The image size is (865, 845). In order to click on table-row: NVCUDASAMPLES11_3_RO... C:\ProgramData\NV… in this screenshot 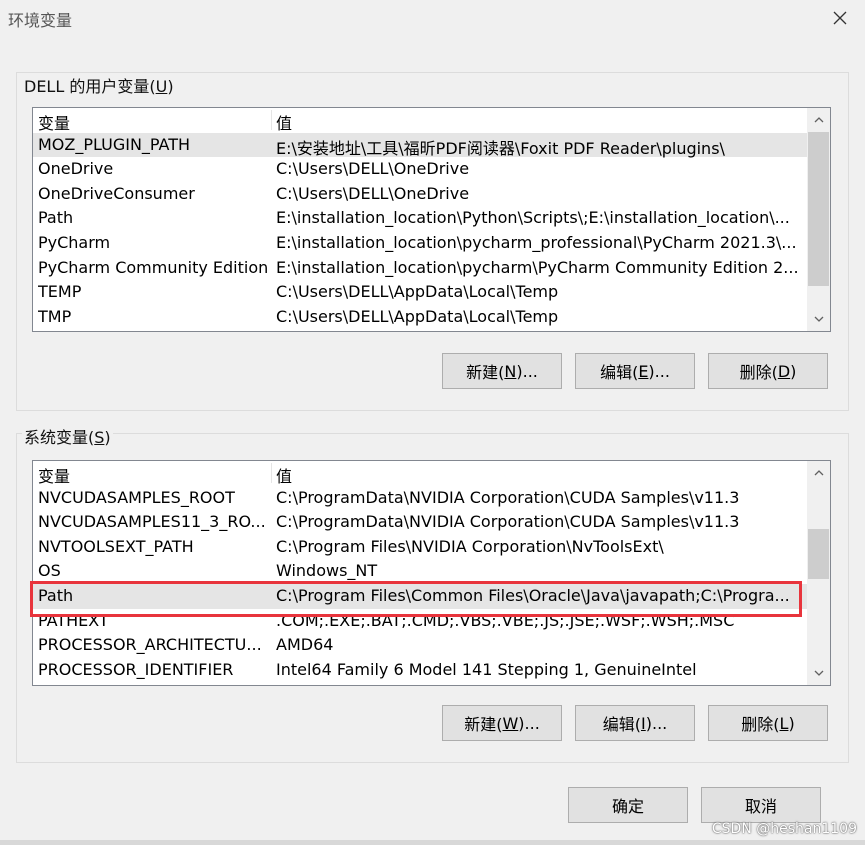, I will do `click(431, 522)`.